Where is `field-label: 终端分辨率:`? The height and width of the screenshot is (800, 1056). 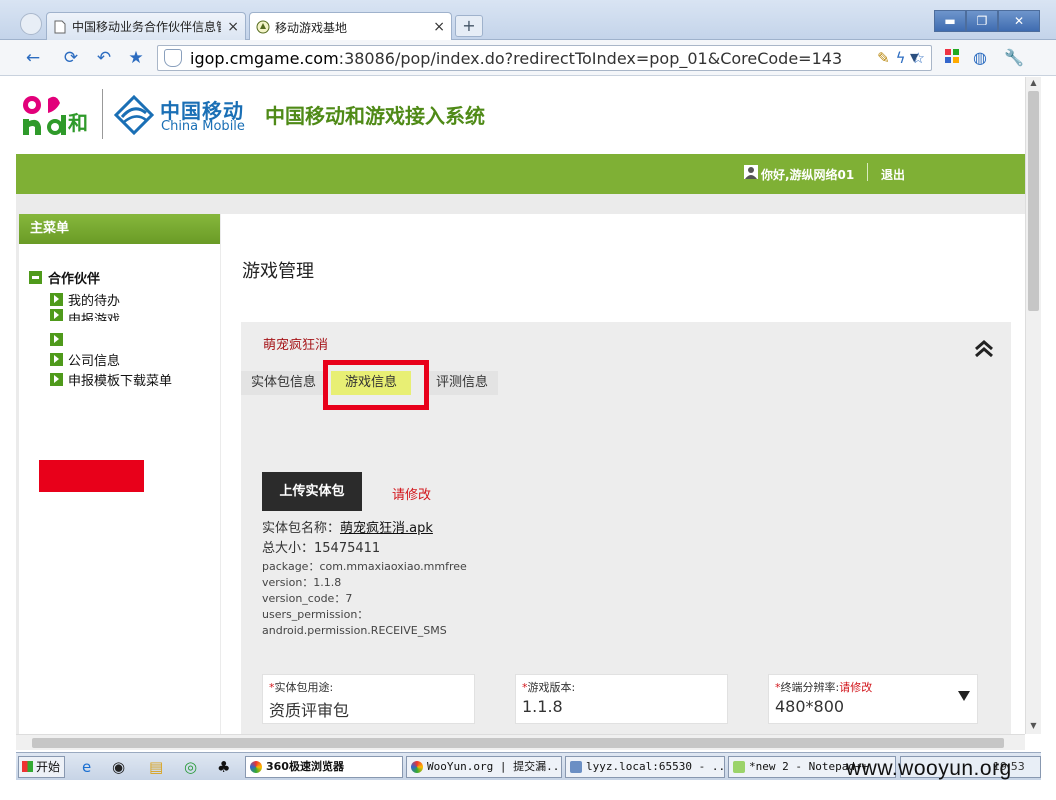 field-label: 终端分辨率: is located at coordinates (810, 687).